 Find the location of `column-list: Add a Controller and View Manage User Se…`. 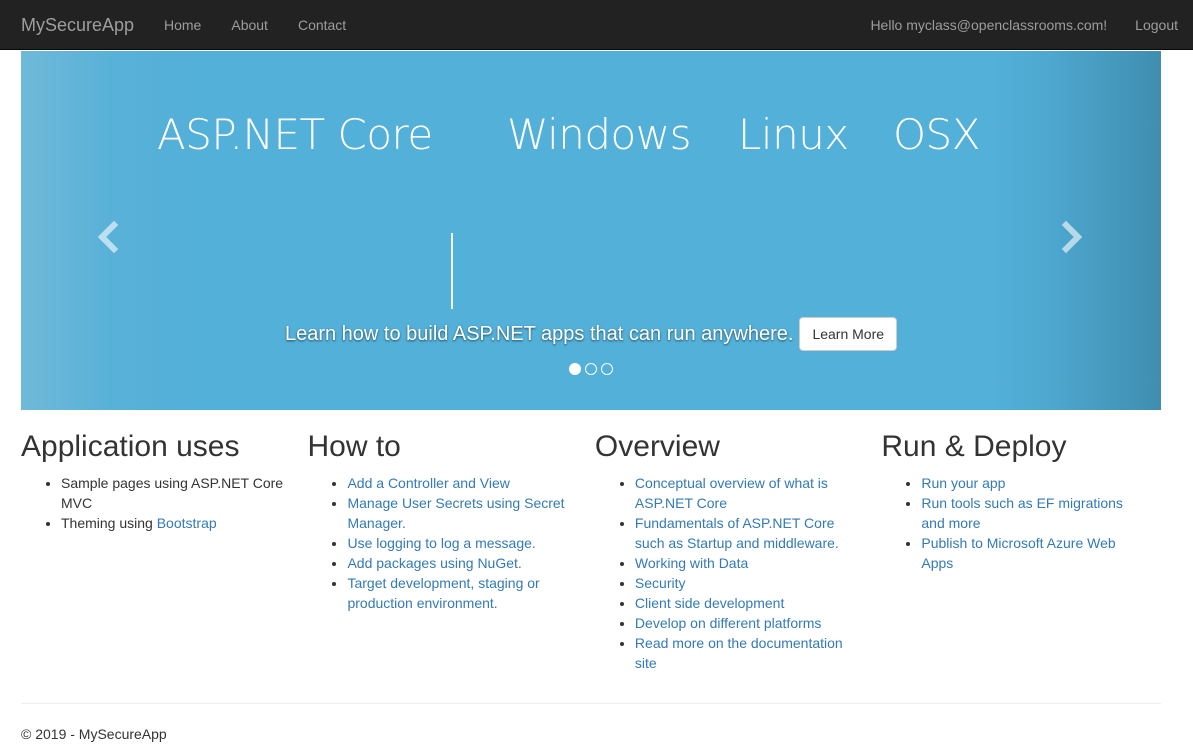

column-list: Add a Controller and View Manage User Se… is located at coordinates (443, 543).